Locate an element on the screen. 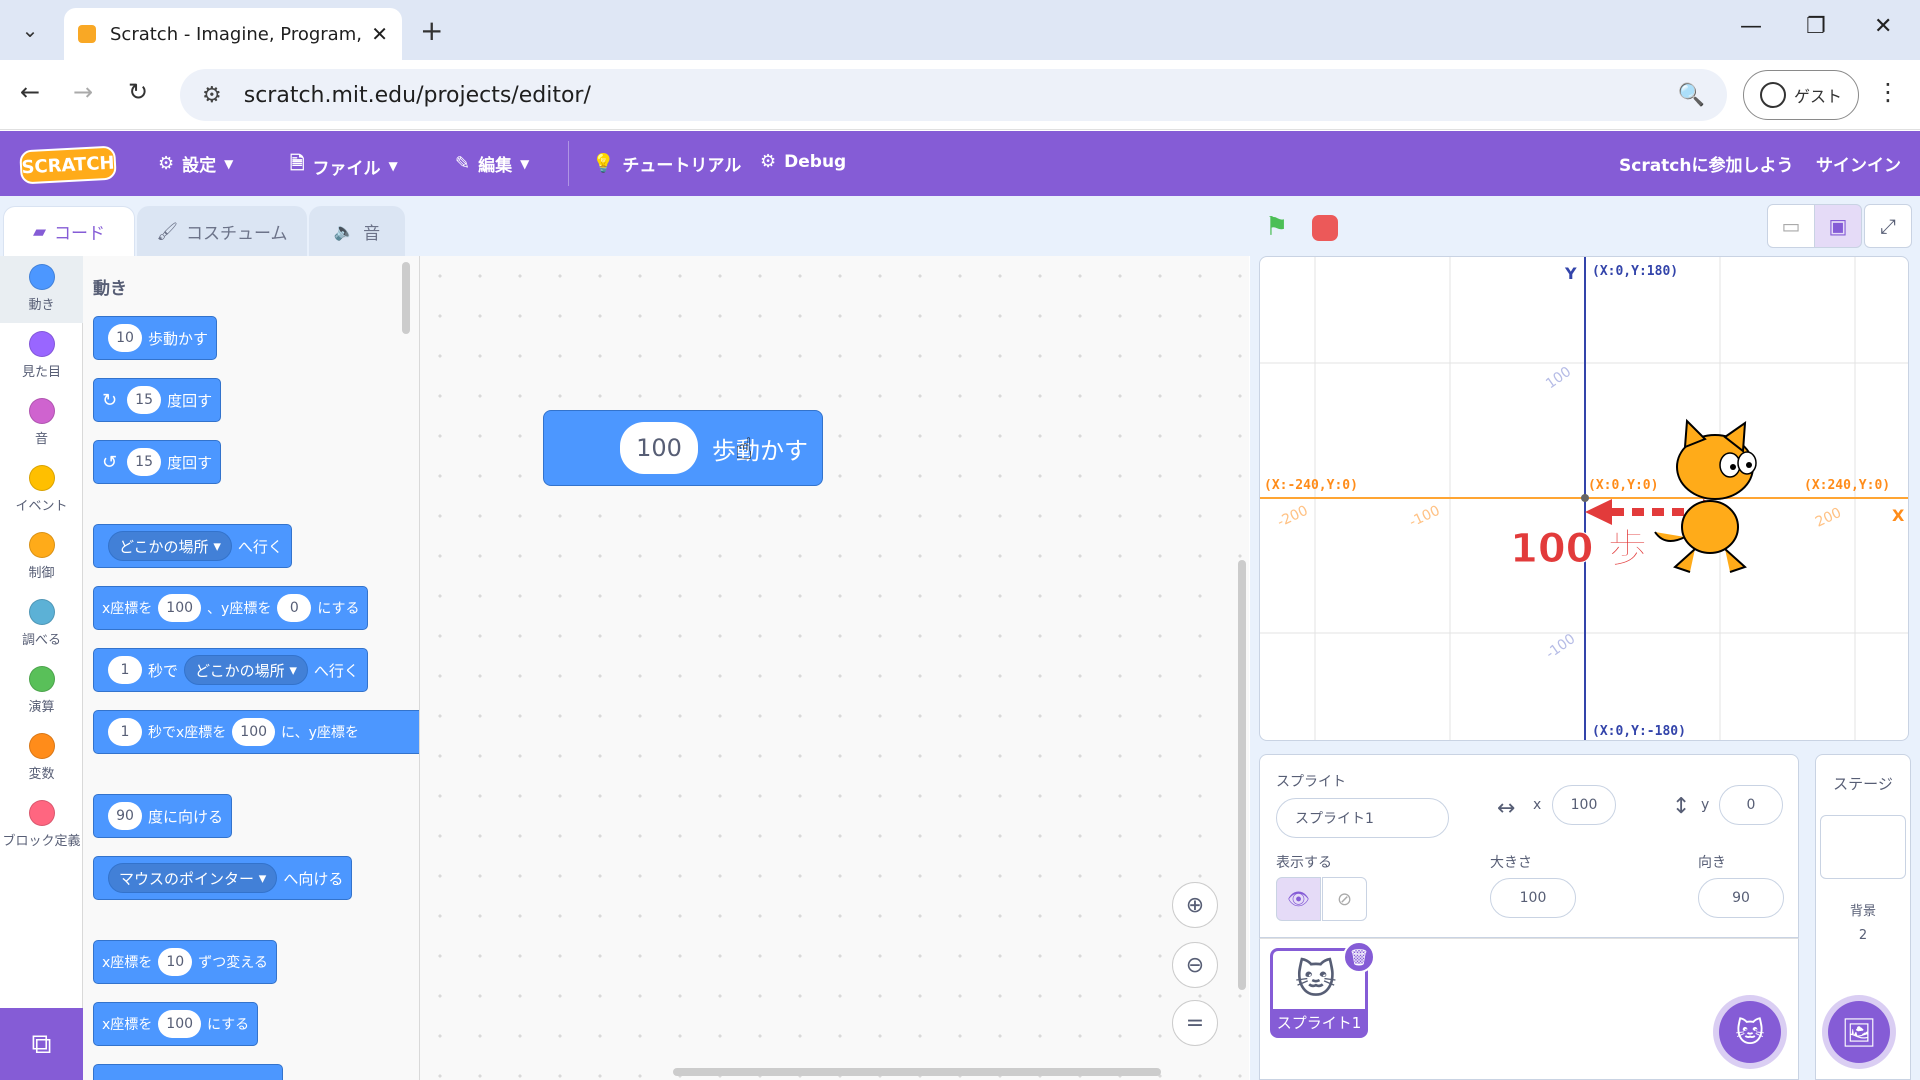 The image size is (1920, 1080). glidexy-block: 1 秒でx座標を 100 に、y座標を is located at coordinates (256, 732).